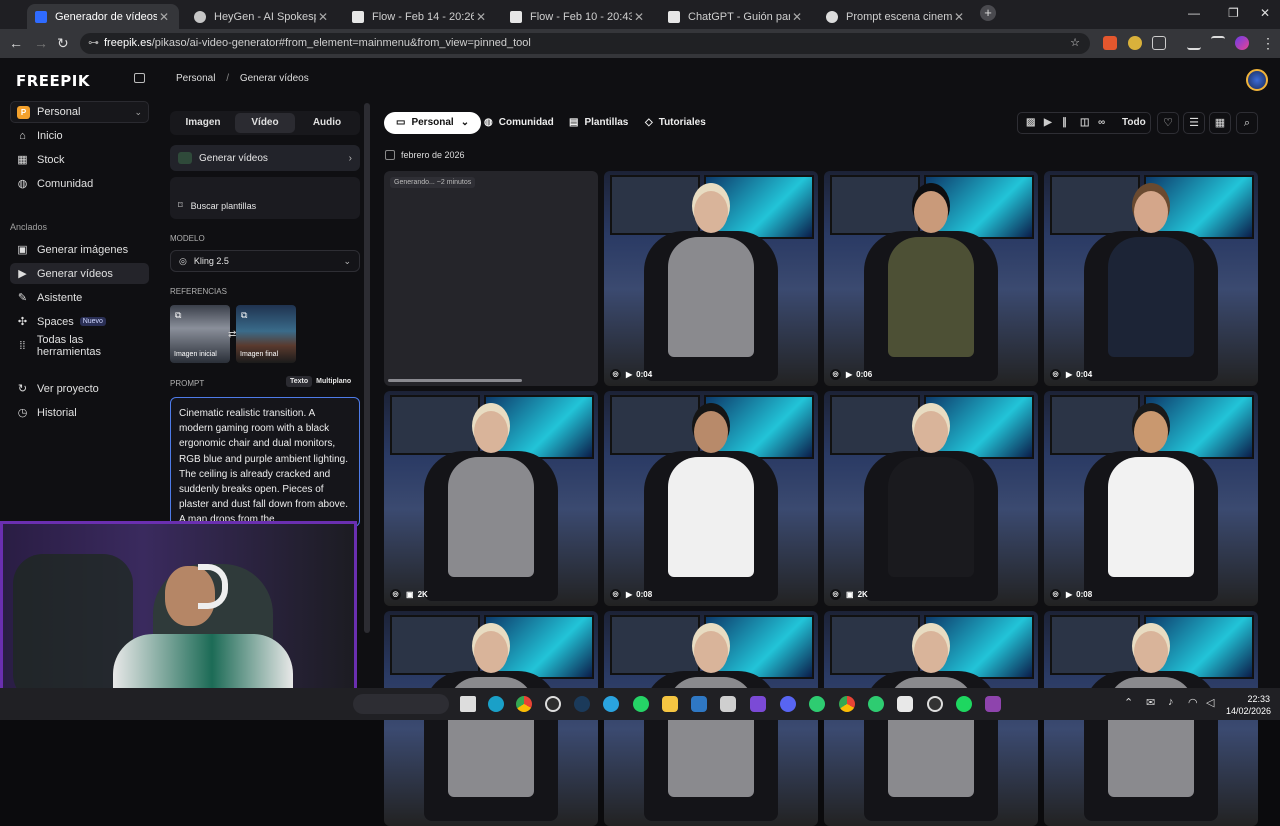 This screenshot has height=826, width=1280. Describe the element at coordinates (200, 334) in the screenshot. I see `start-image-reference: ⧉ Imagen inicial` at that location.